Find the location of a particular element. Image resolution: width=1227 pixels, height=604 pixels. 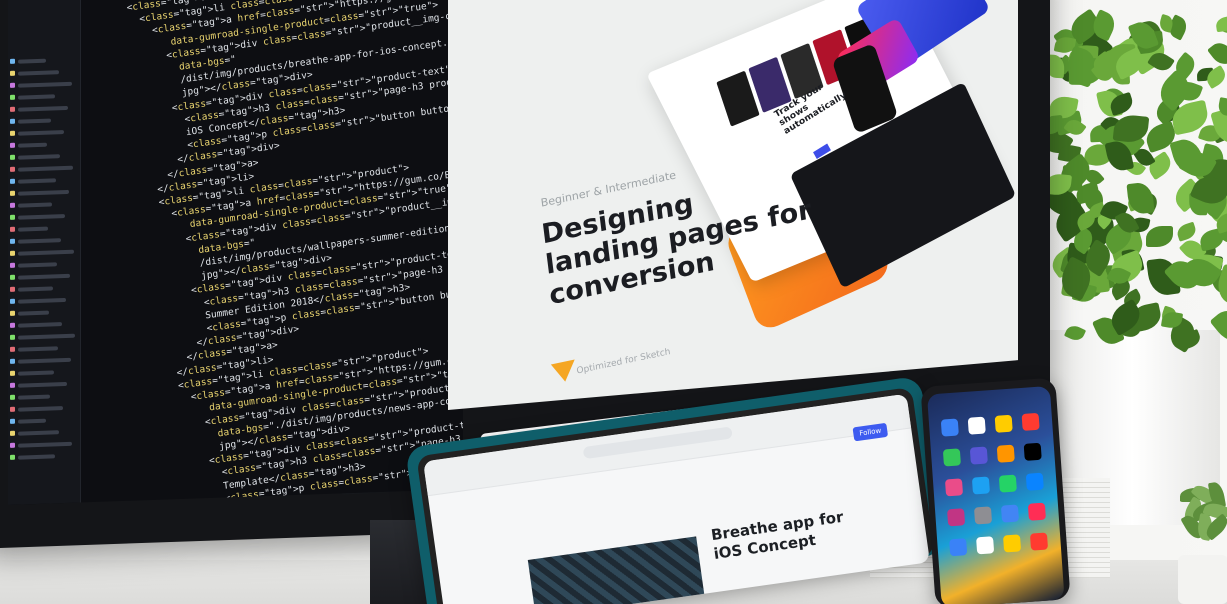

file-explorer is located at coordinates (44, 253).